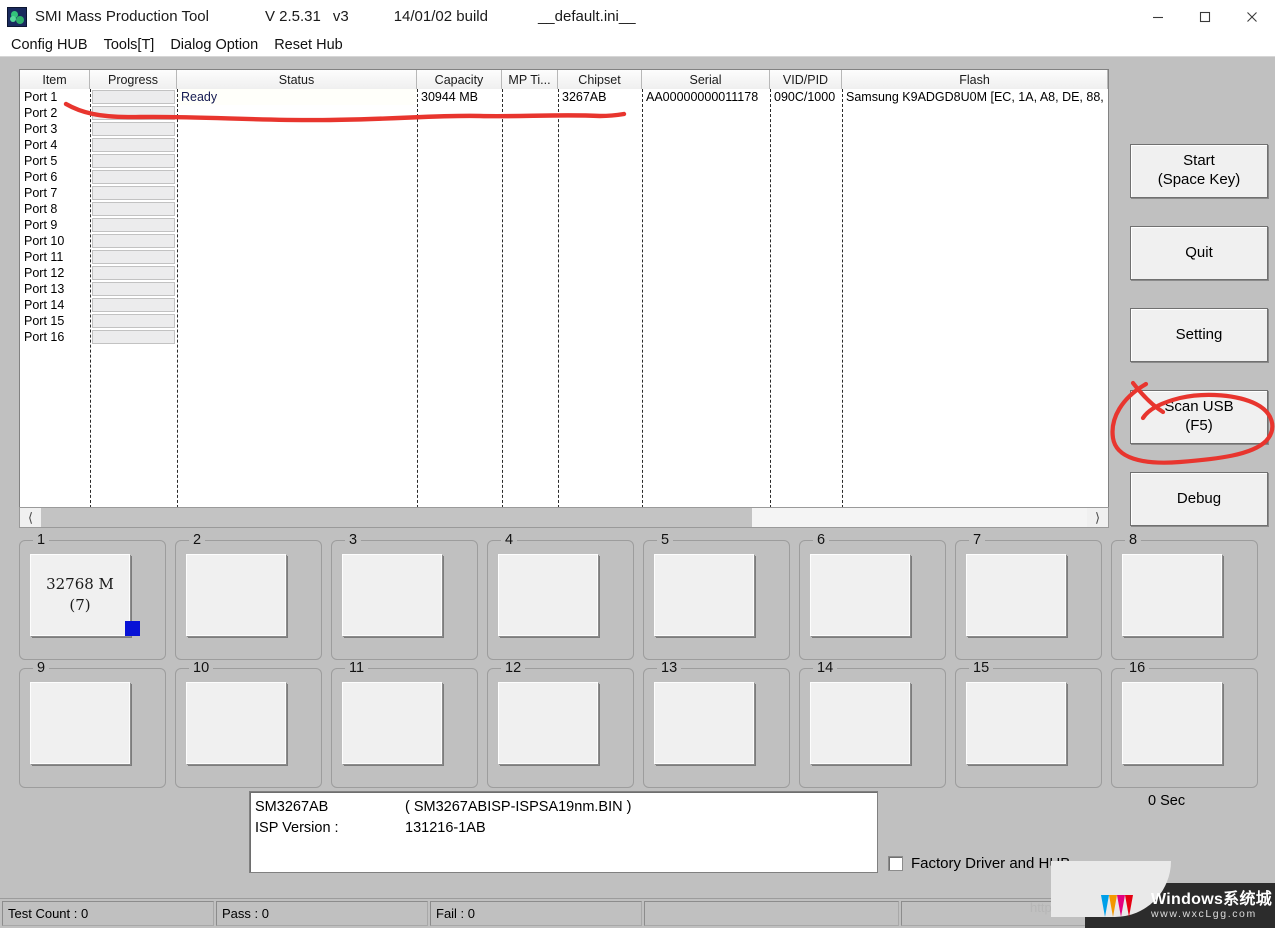  I want to click on status-fail: Fail : 0, so click(536, 913).